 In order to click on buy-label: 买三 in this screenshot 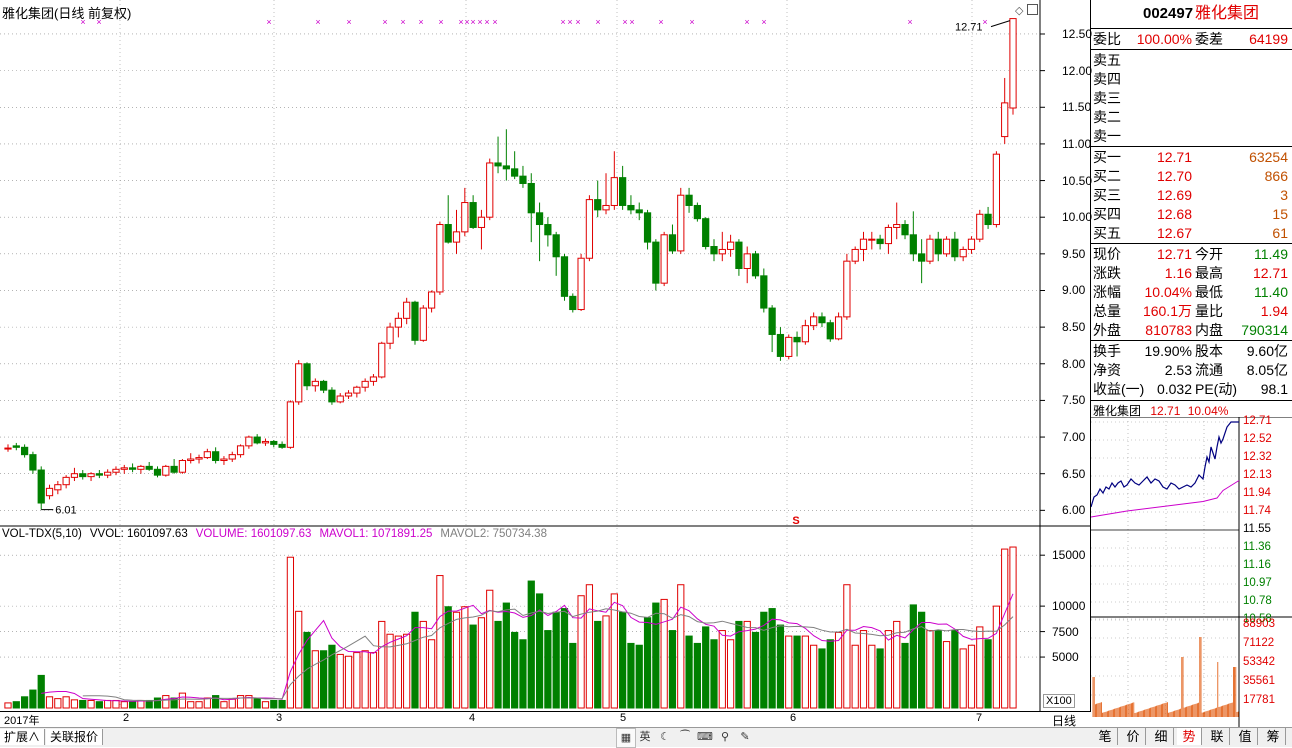, I will do `click(1107, 195)`.